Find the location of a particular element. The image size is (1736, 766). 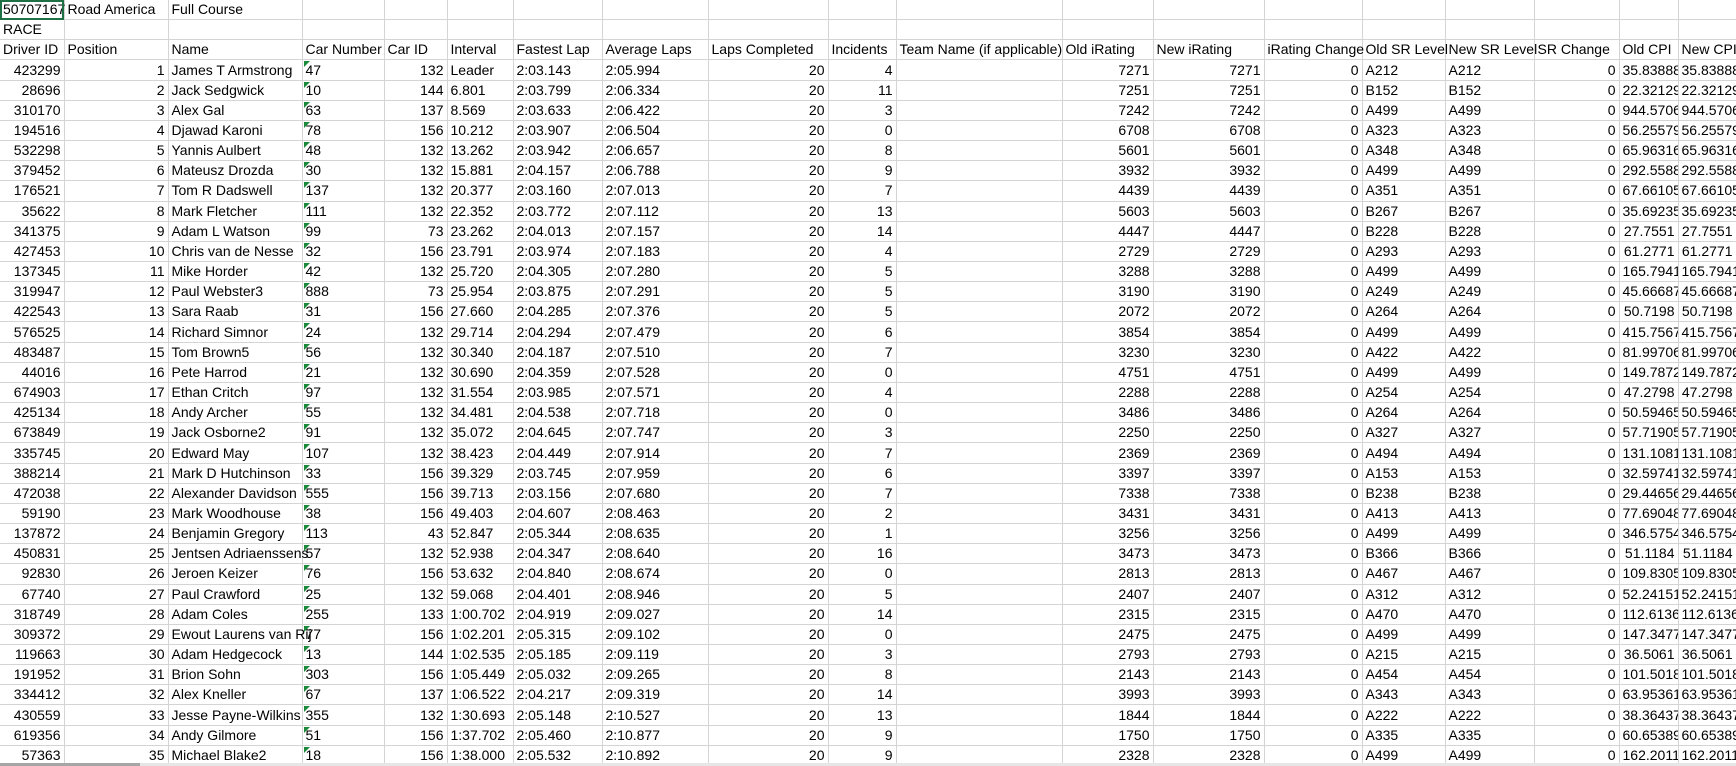

cell-old-cpi: 38.36437 is located at coordinates (1649, 715).